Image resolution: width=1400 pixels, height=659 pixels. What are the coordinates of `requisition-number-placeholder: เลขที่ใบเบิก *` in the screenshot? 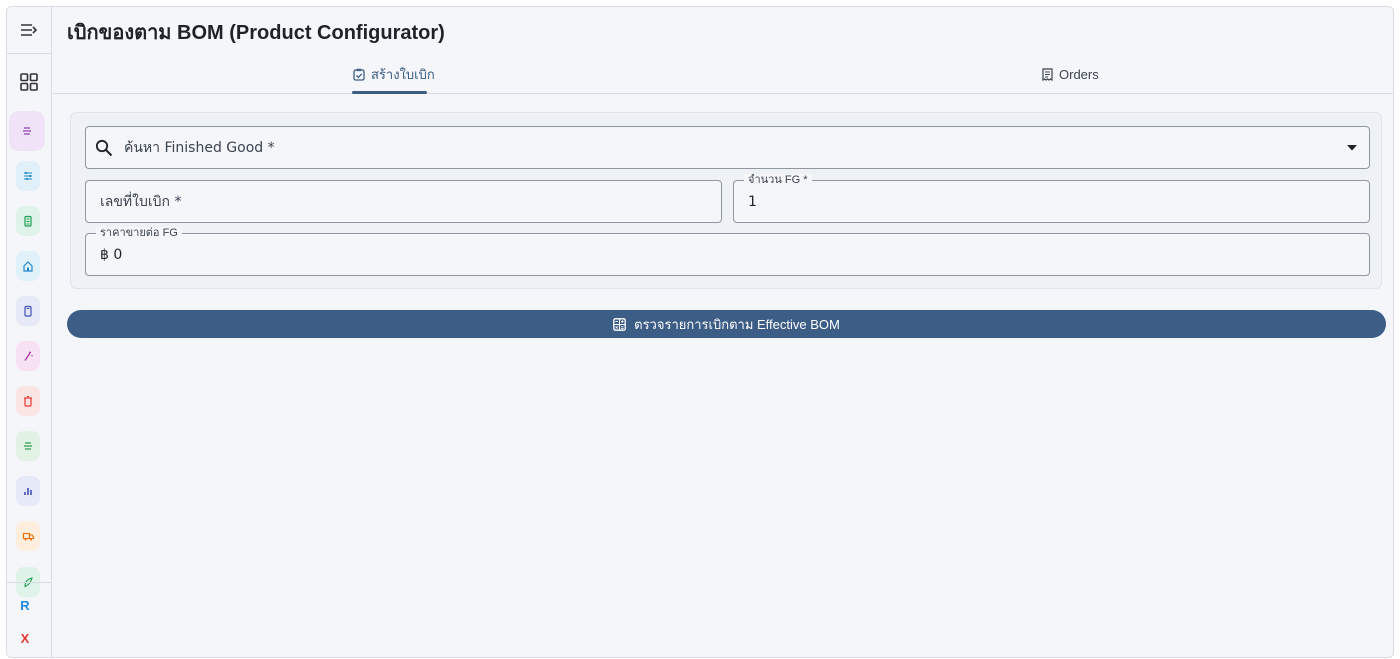 It's located at (141, 201).